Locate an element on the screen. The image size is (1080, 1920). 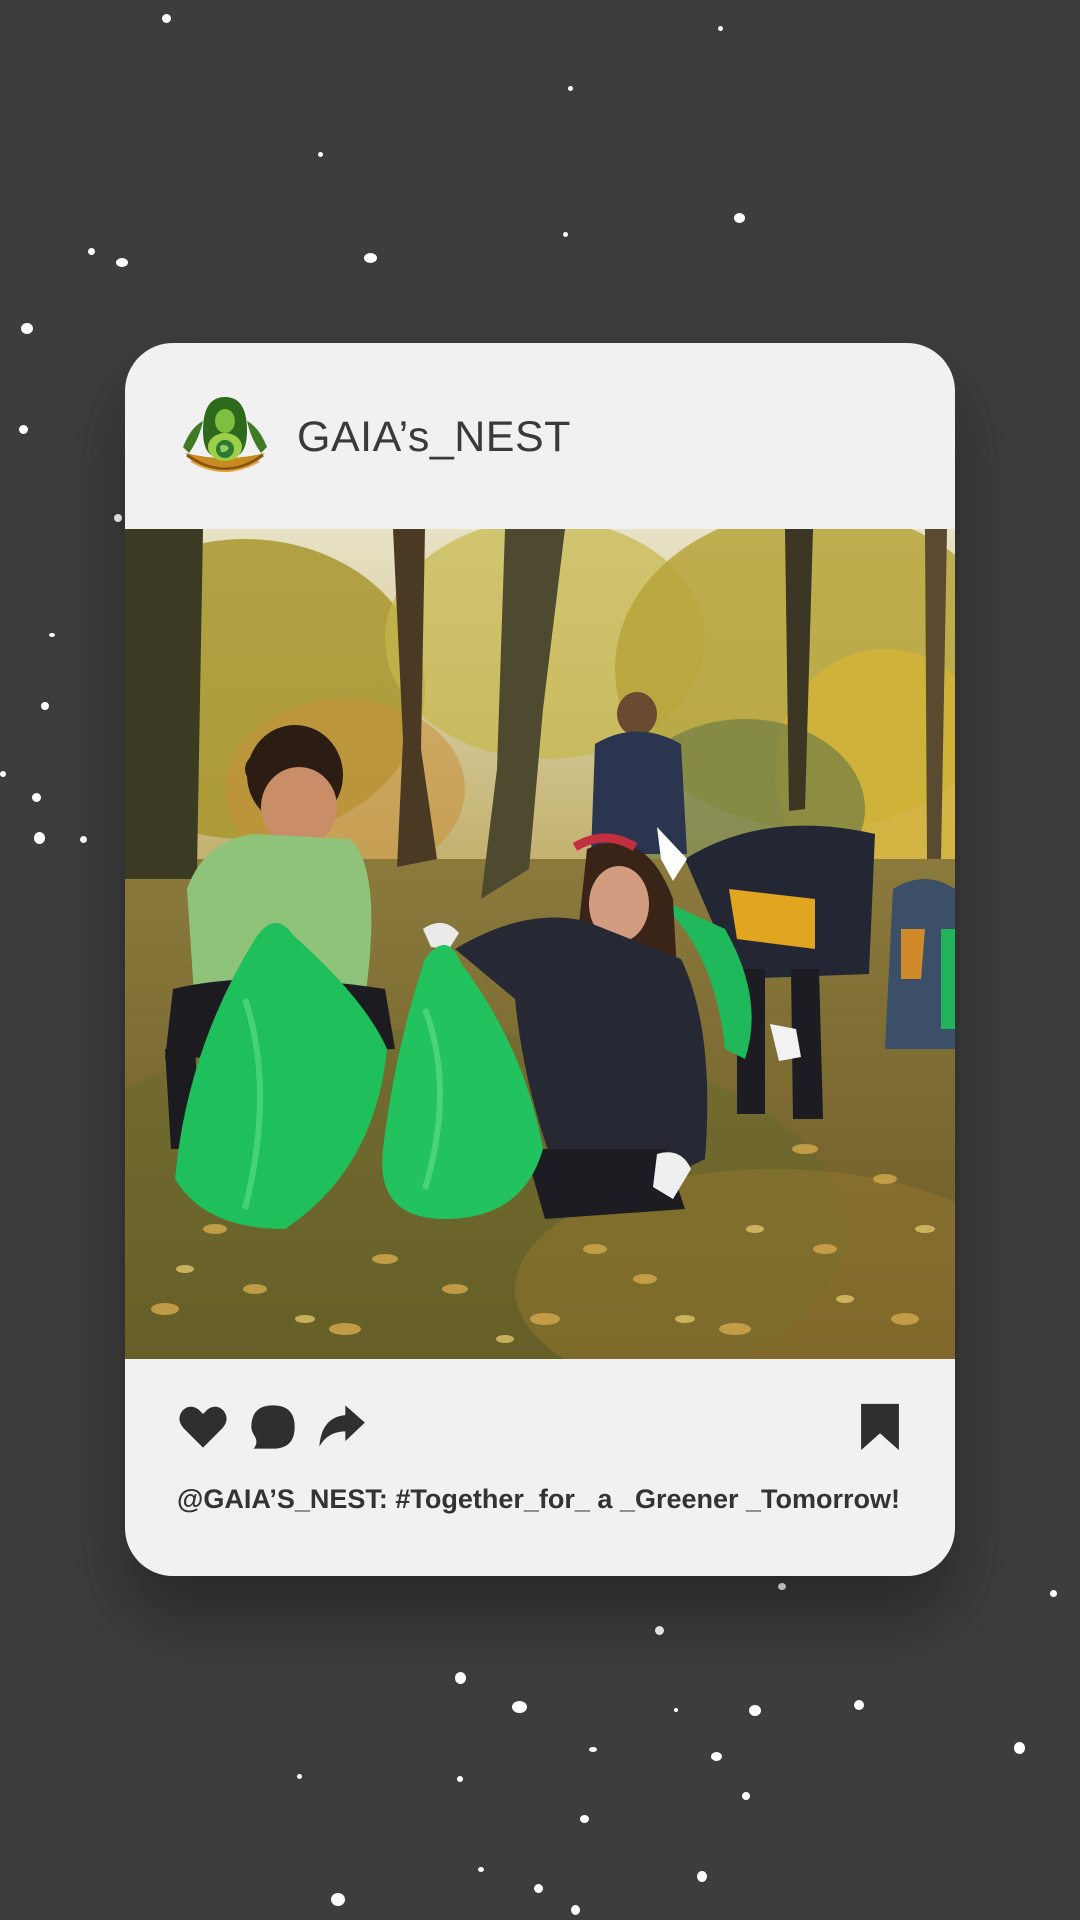
bookmark-icon is located at coordinates (880, 1427).